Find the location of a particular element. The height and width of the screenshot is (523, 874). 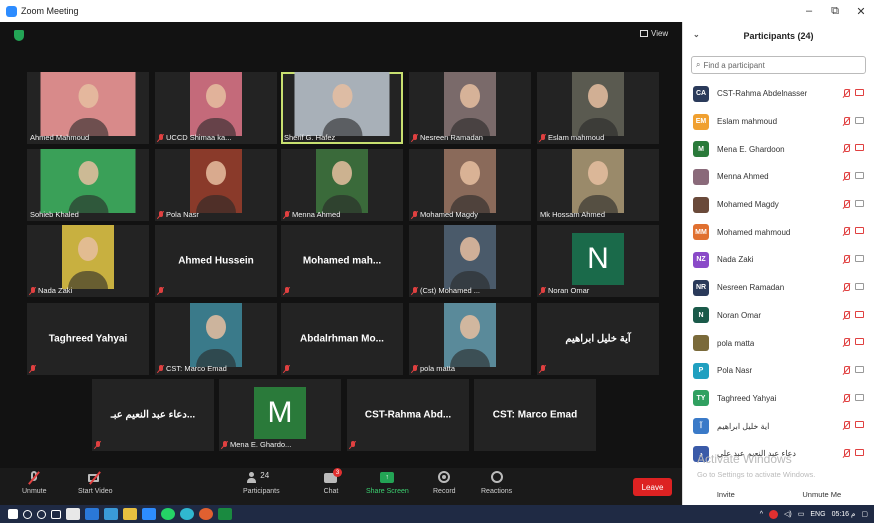

tray-chevron-icon: ^ is located at coordinates (761, 514).